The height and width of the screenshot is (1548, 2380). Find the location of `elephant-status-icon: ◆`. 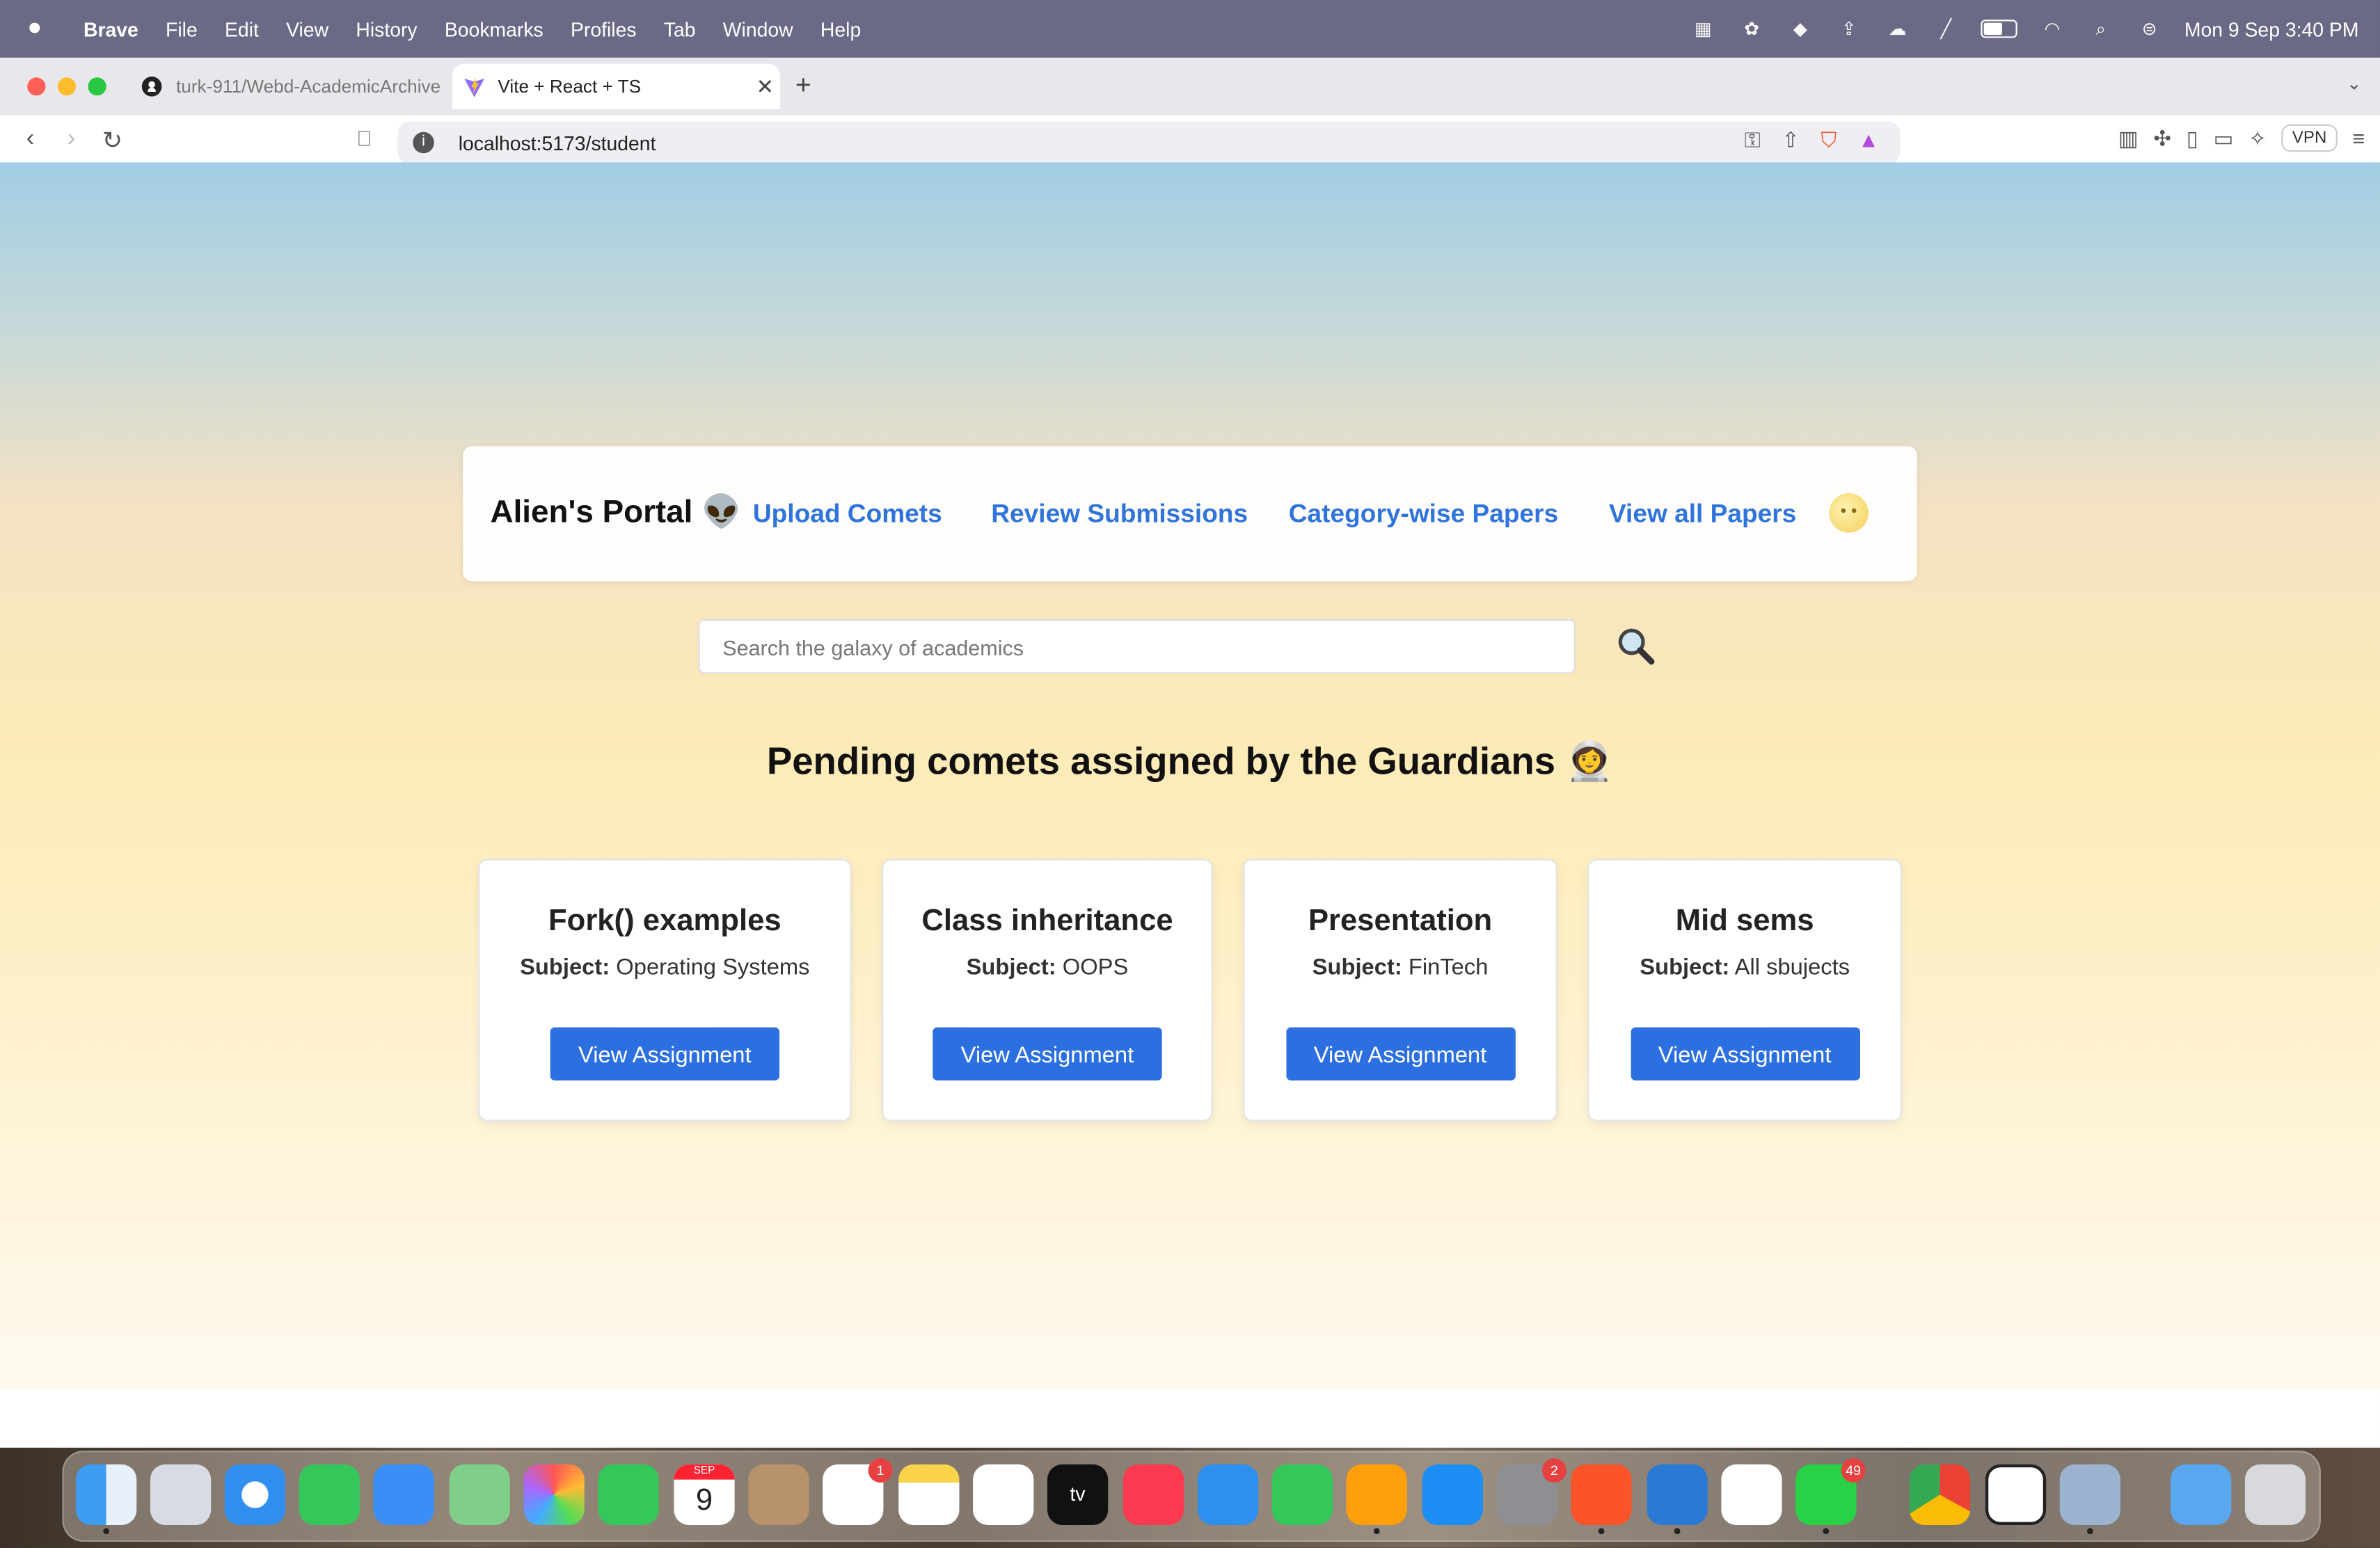

elephant-status-icon: ◆ is located at coordinates (1800, 29).